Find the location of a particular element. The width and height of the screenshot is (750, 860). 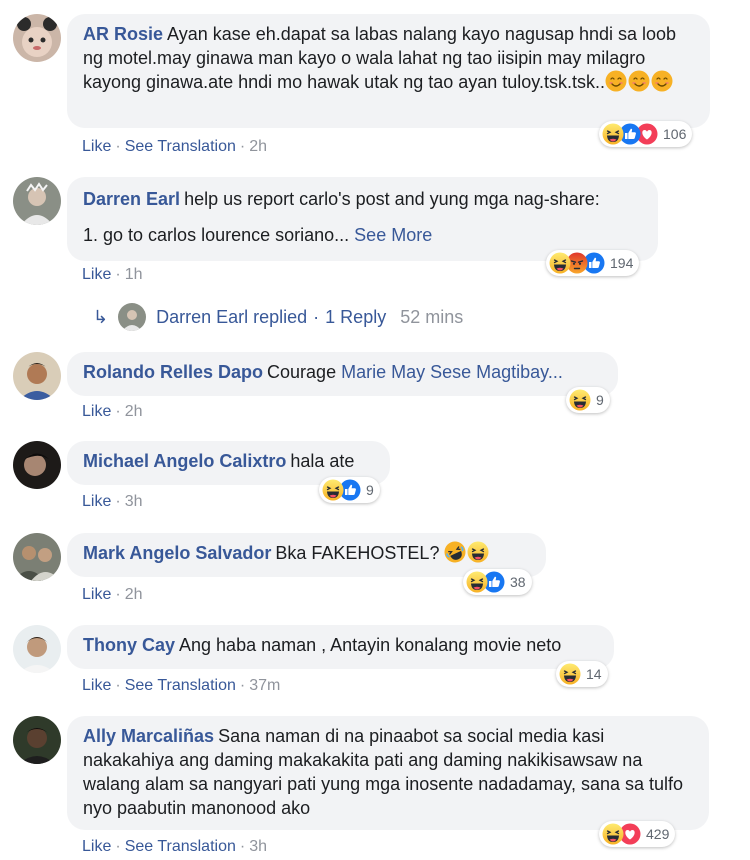

rolling-laughing-icon is located at coordinates (455, 552).